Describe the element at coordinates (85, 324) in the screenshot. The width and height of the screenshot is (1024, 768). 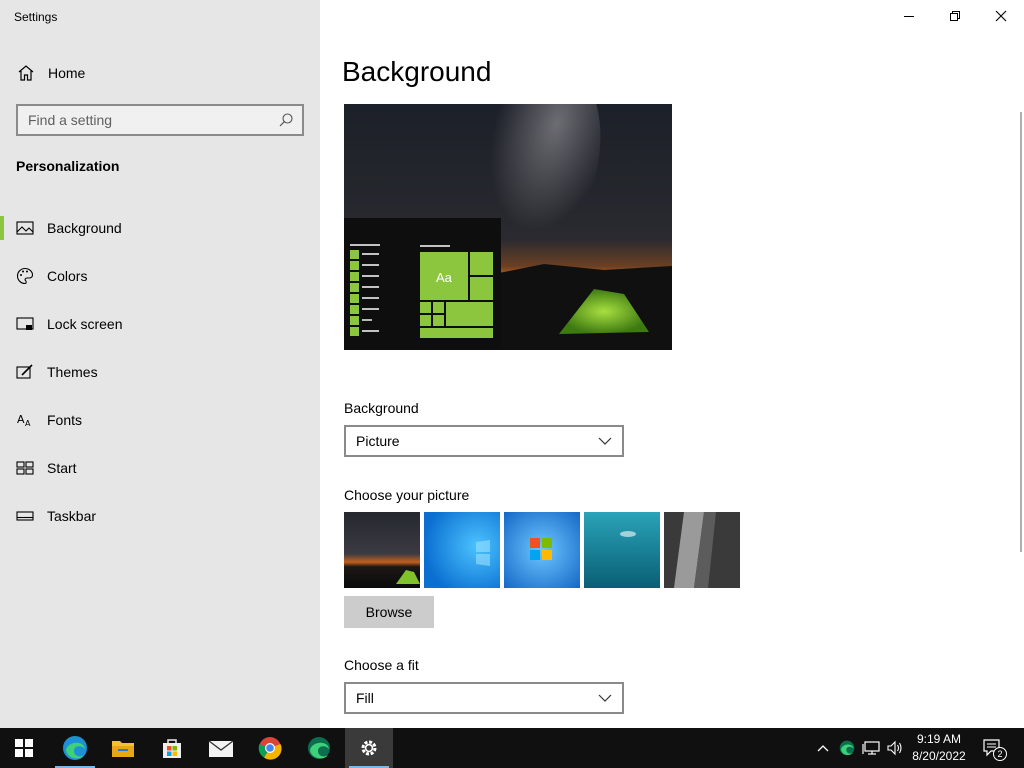
I see `sidebar-item-label: Lock screen` at that location.